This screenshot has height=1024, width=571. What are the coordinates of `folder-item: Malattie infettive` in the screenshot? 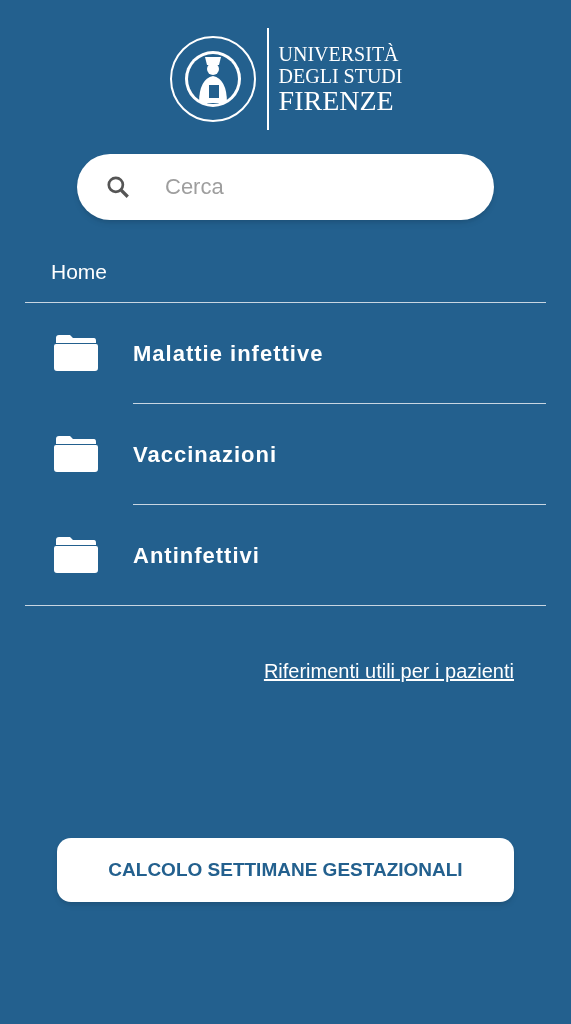 It's located at (285, 353).